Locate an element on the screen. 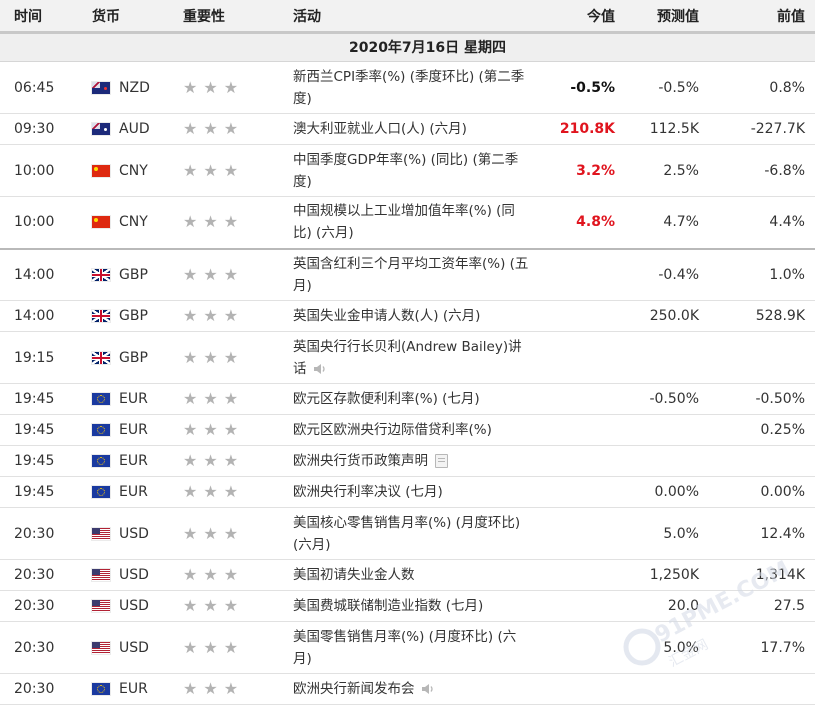 This screenshot has width=815, height=706. event-cell: 新西兰CPI季率(%) (季度环比) (第二季度) is located at coordinates (411, 87).